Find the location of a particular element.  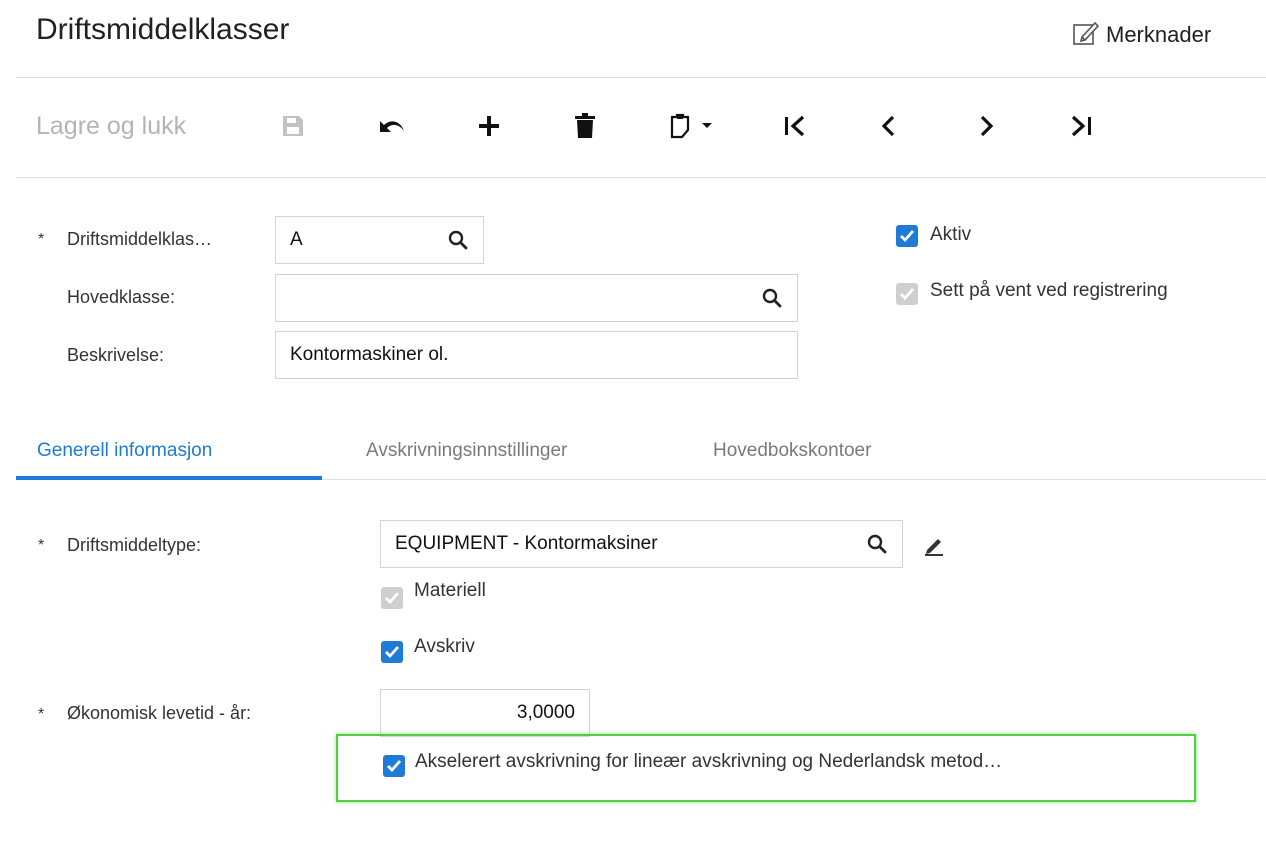

last-record-icon is located at coordinates (1081, 126).